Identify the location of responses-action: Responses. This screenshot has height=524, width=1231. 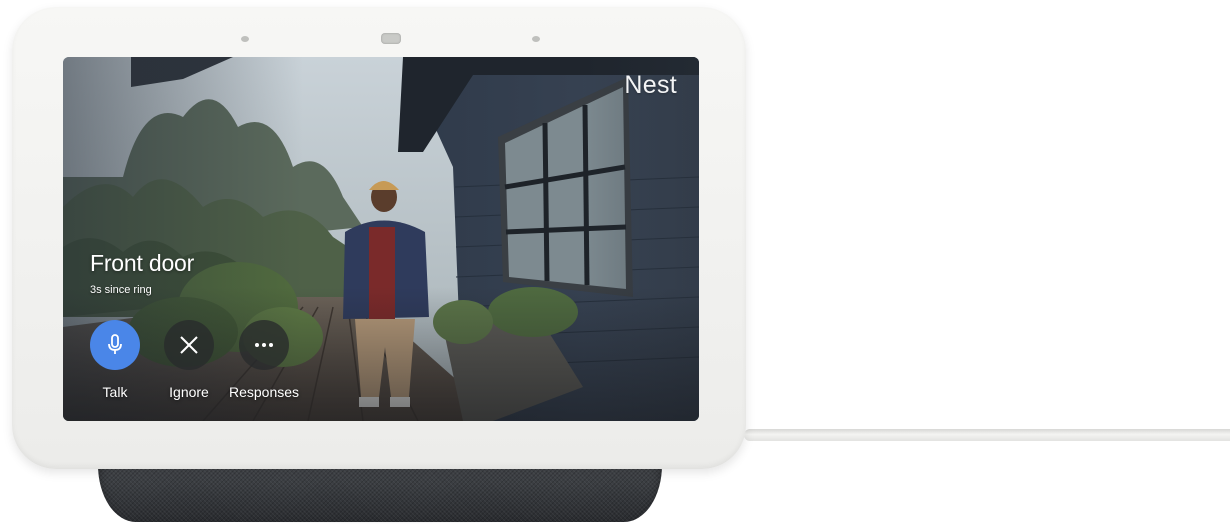
(264, 360).